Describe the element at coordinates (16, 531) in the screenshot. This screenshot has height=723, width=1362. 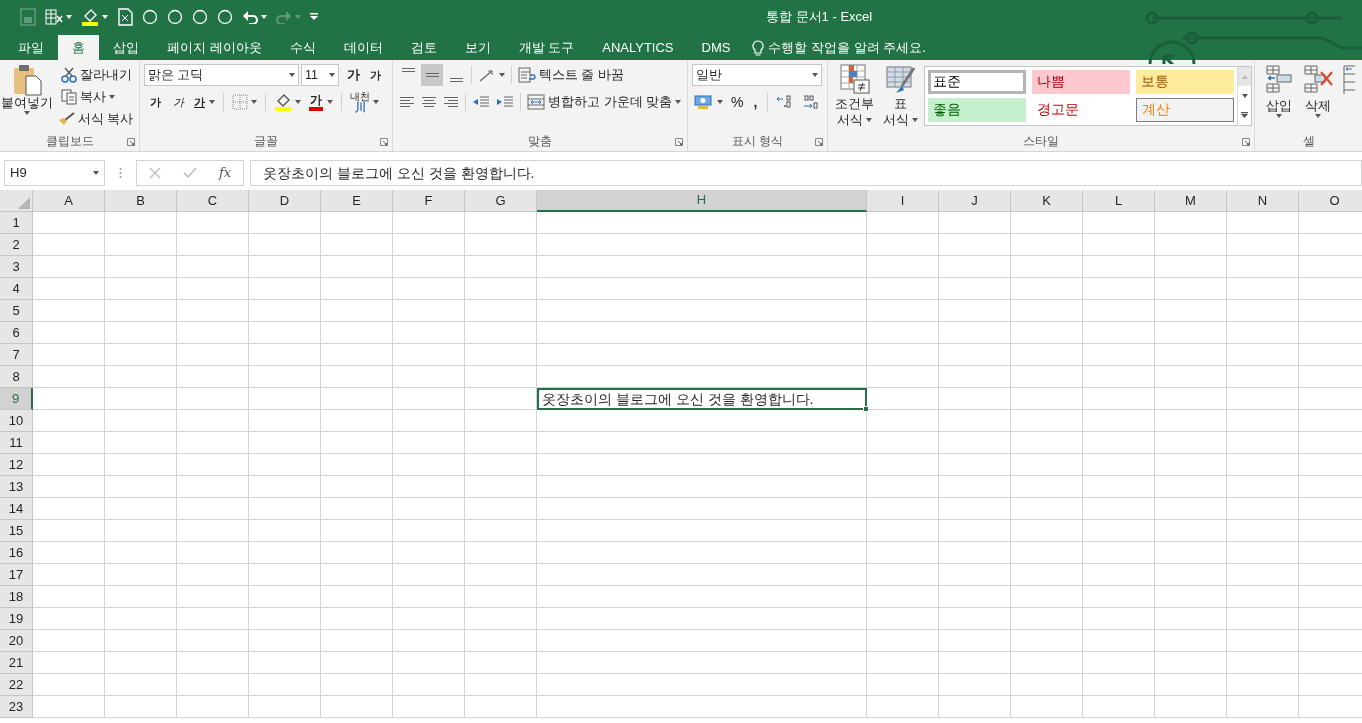
I see `row-header: 15` at that location.